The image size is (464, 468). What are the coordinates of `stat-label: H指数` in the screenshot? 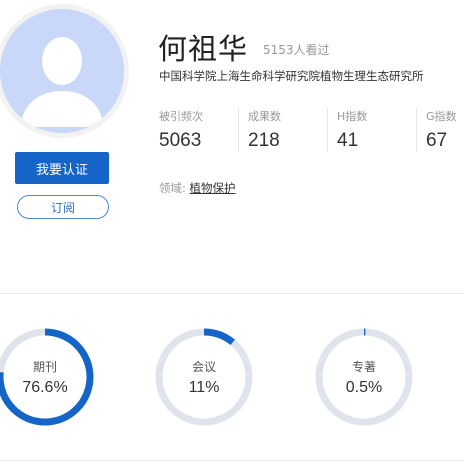 It's located at (352, 116).